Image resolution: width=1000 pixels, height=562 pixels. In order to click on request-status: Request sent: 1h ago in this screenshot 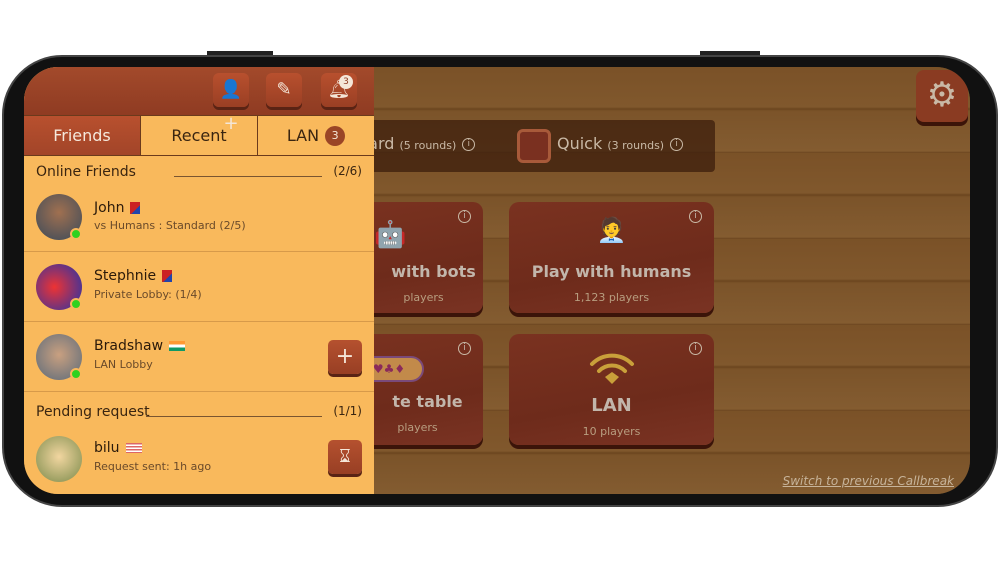, I will do `click(153, 466)`.